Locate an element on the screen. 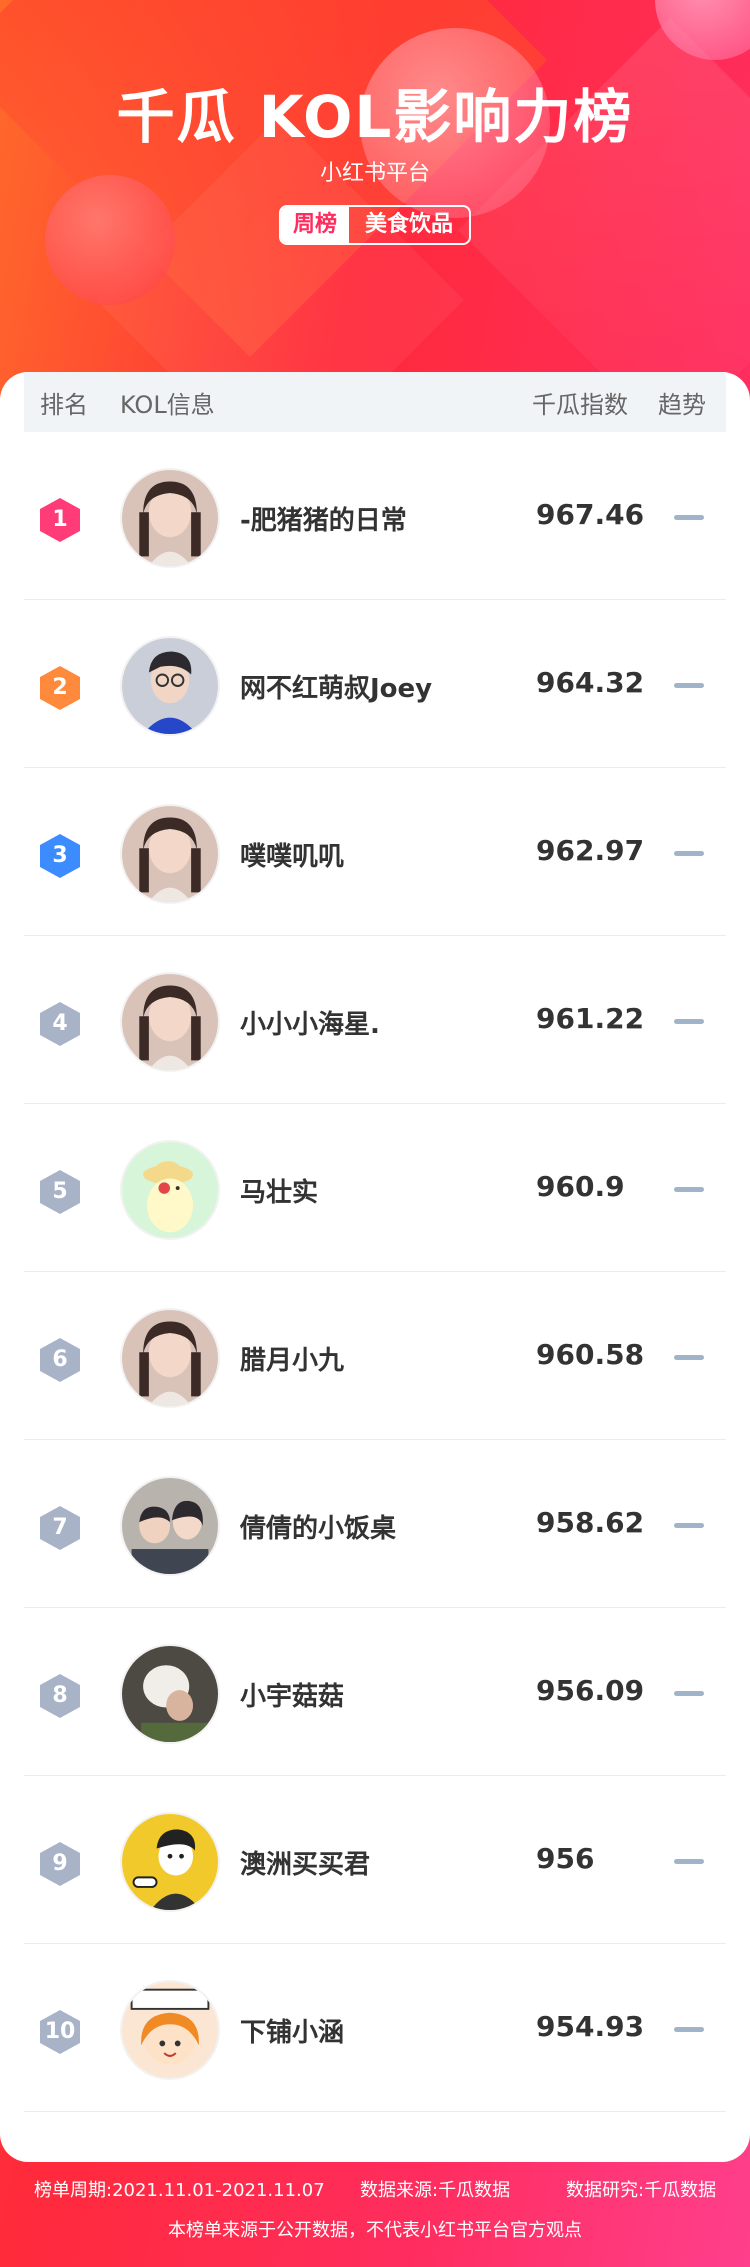  rank-badge: 2 is located at coordinates (60, 688).